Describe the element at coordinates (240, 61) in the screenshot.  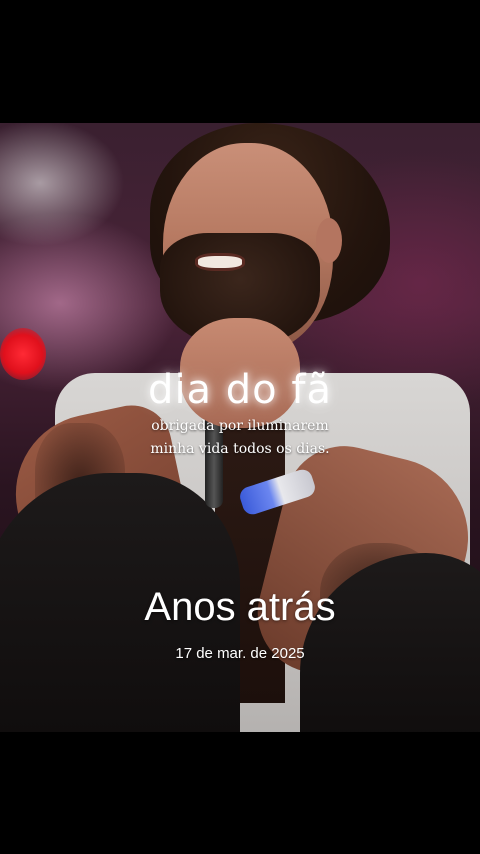
I see `top-letterbox` at that location.